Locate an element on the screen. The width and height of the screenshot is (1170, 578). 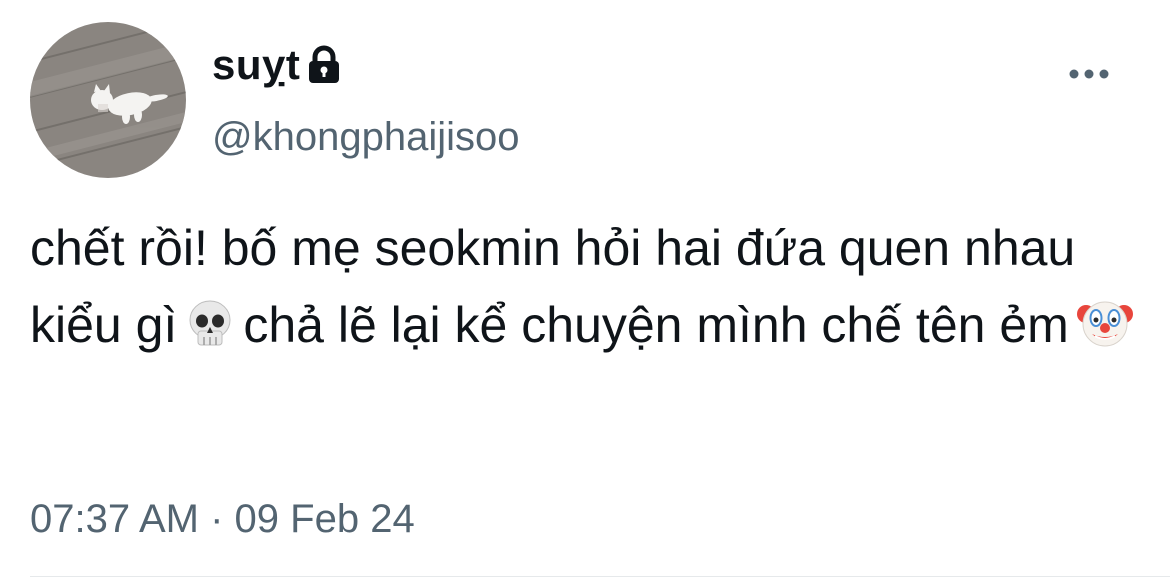
avatar-image is located at coordinates (108, 100).